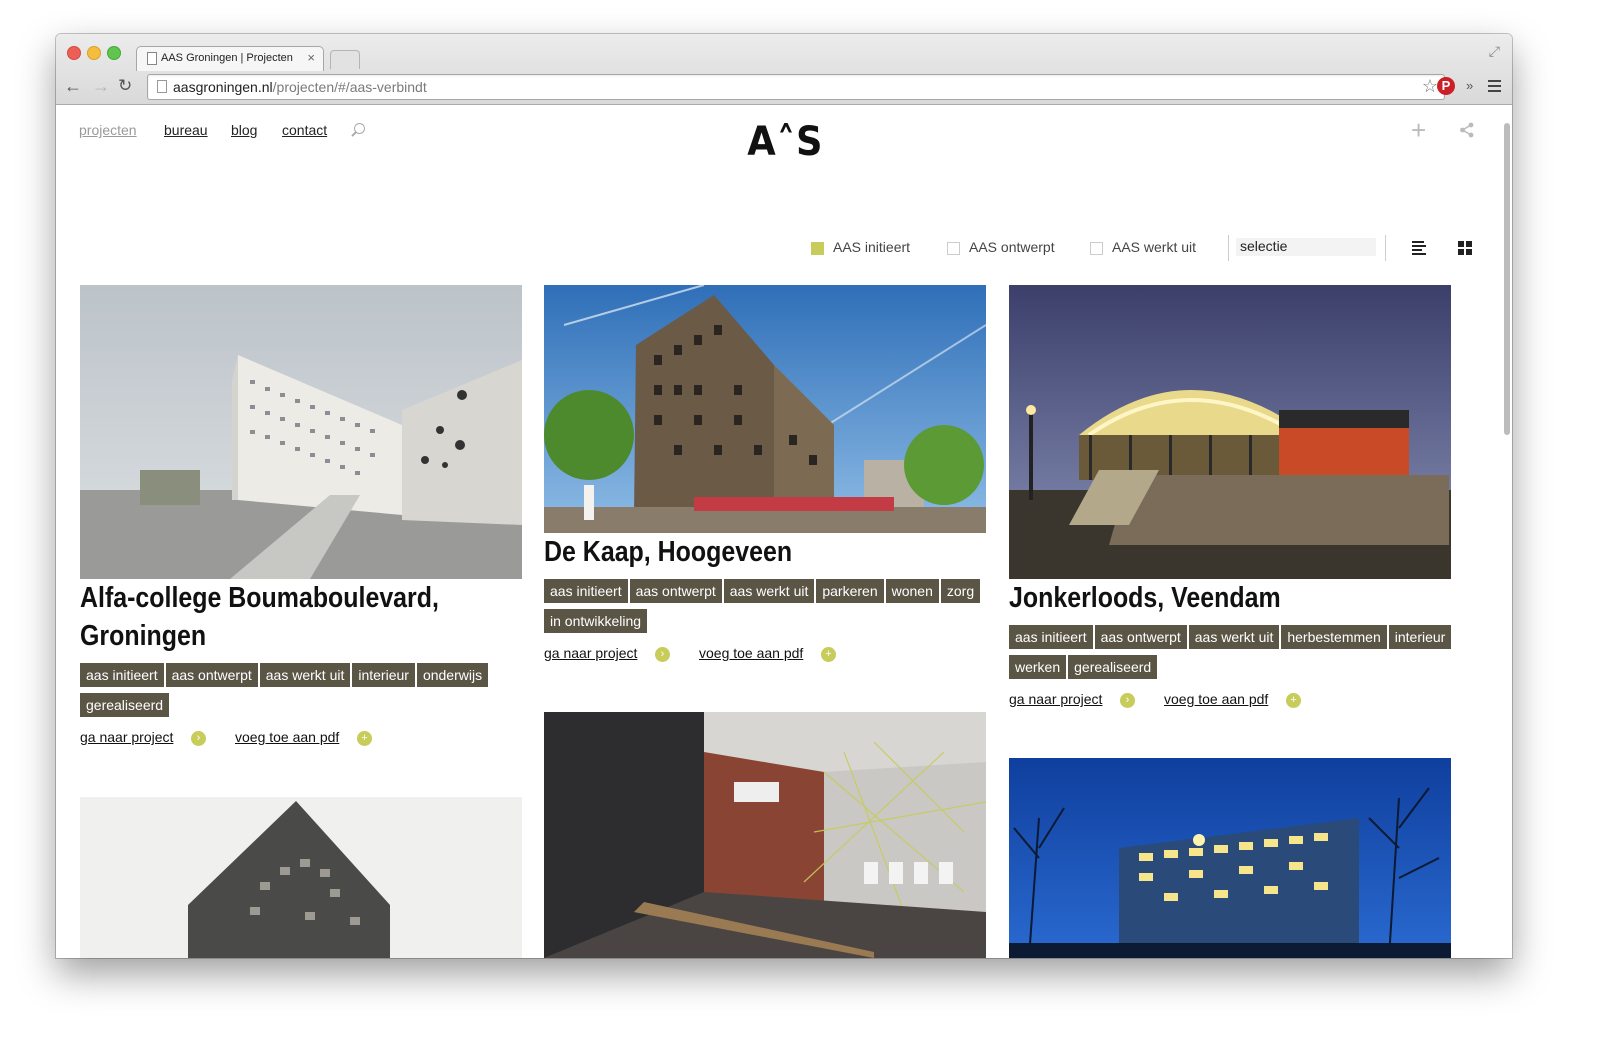  Describe the element at coordinates (94, 53) in the screenshot. I see `window-minimize-button` at that location.